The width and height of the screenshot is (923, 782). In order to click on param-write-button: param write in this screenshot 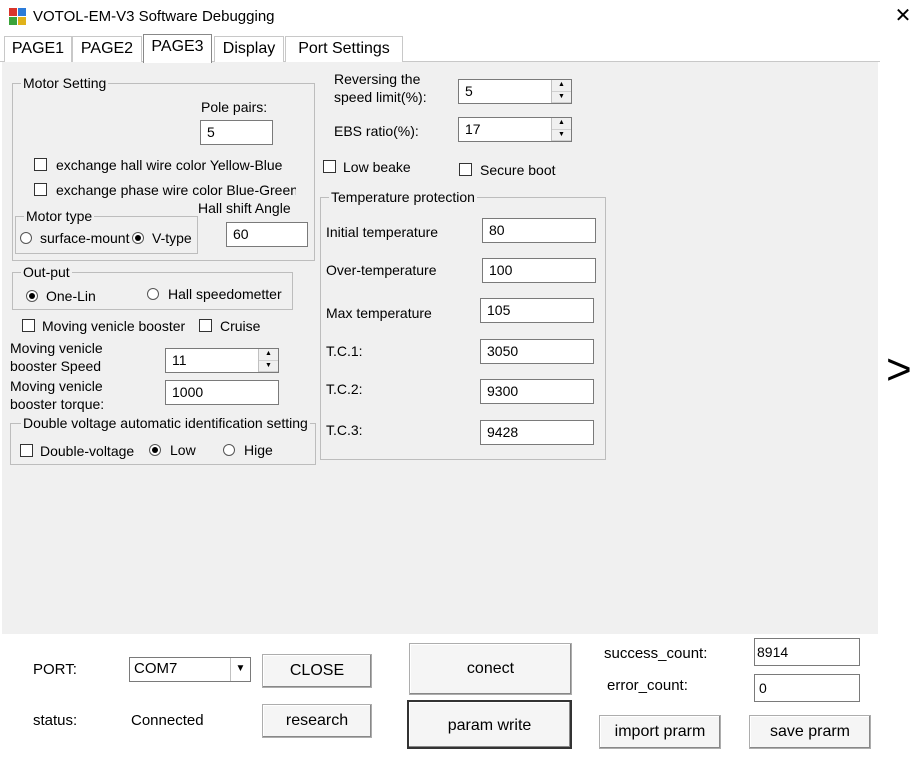, I will do `click(489, 724)`.